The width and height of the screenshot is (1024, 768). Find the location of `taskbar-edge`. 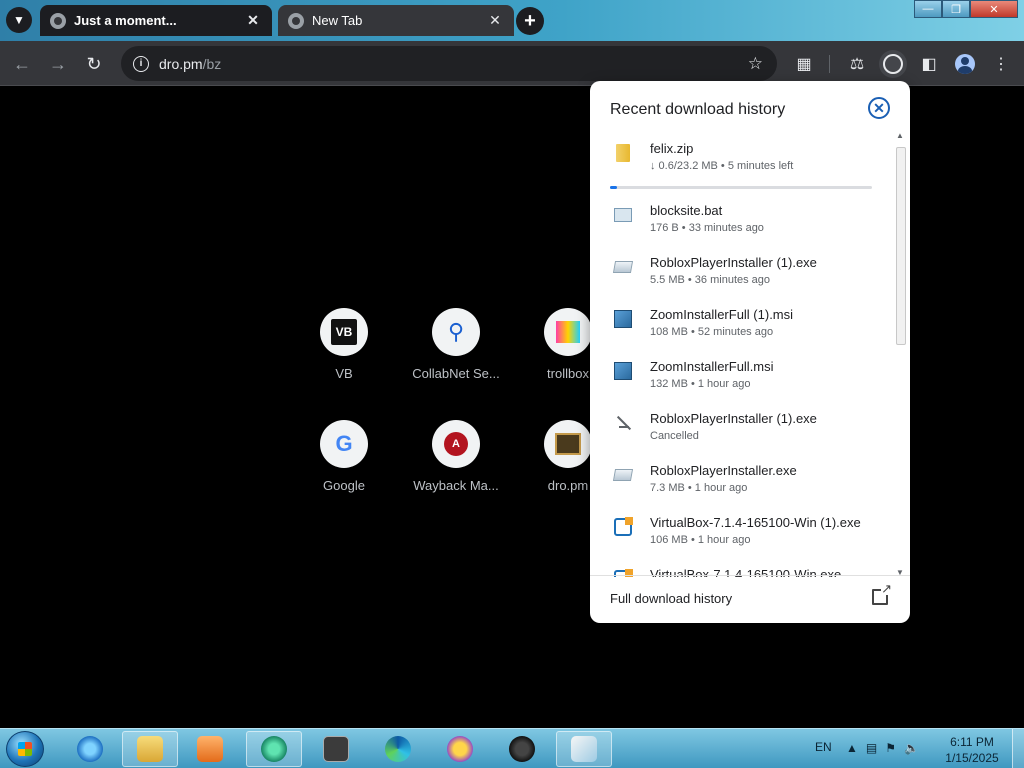

taskbar-edge is located at coordinates (398, 749).